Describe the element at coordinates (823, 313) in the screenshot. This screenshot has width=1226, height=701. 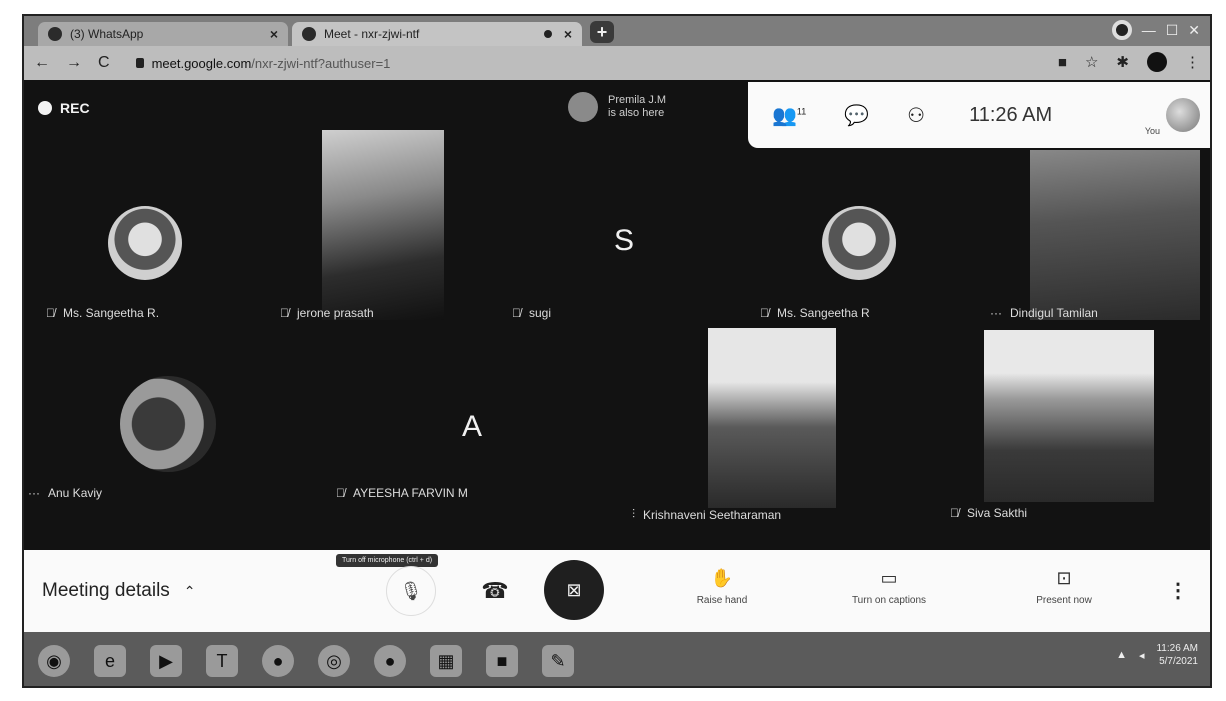
I see `participant-name: Ms. Sangeetha R` at that location.